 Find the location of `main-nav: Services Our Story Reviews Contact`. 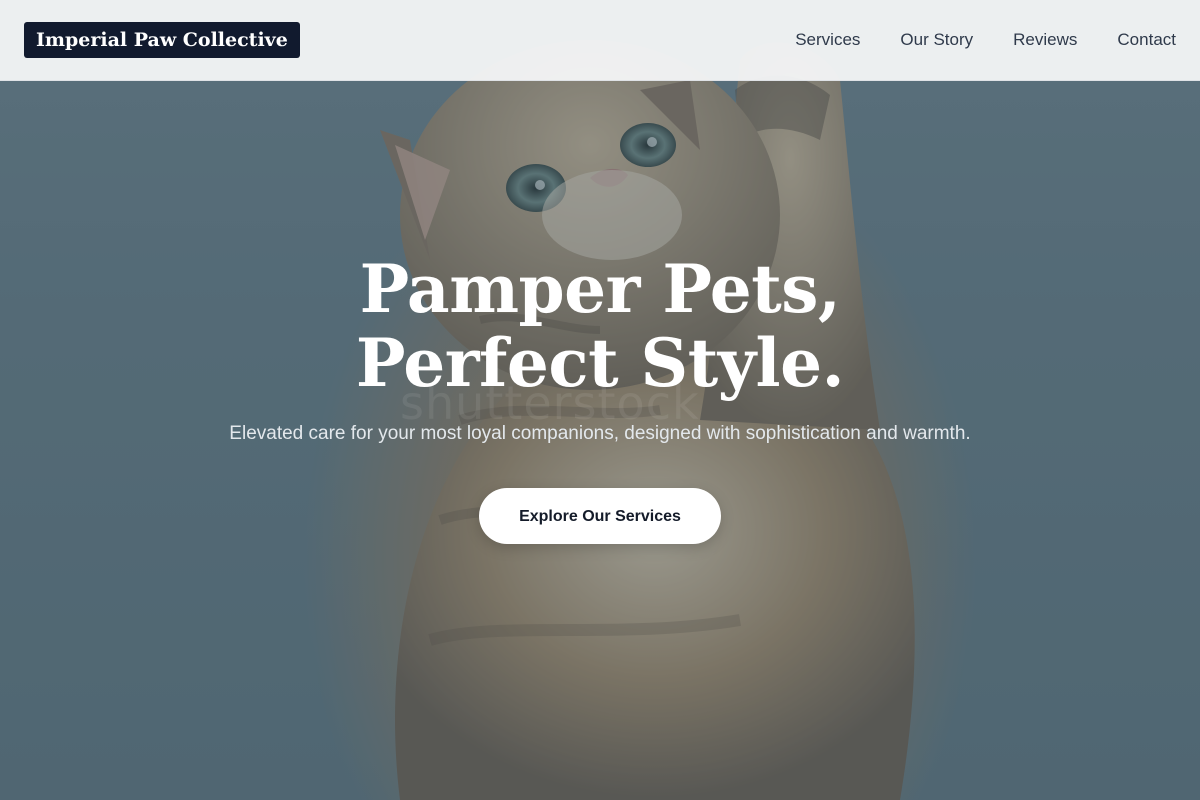

main-nav: Services Our Story Reviews Contact is located at coordinates (985, 40).